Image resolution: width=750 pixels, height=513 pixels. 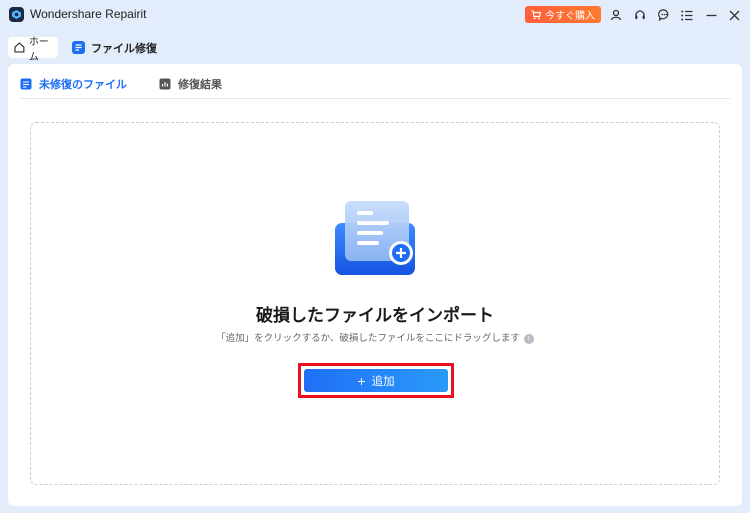 What do you see at coordinates (16, 14) in the screenshot?
I see `app-logo-icon` at bounding box center [16, 14].